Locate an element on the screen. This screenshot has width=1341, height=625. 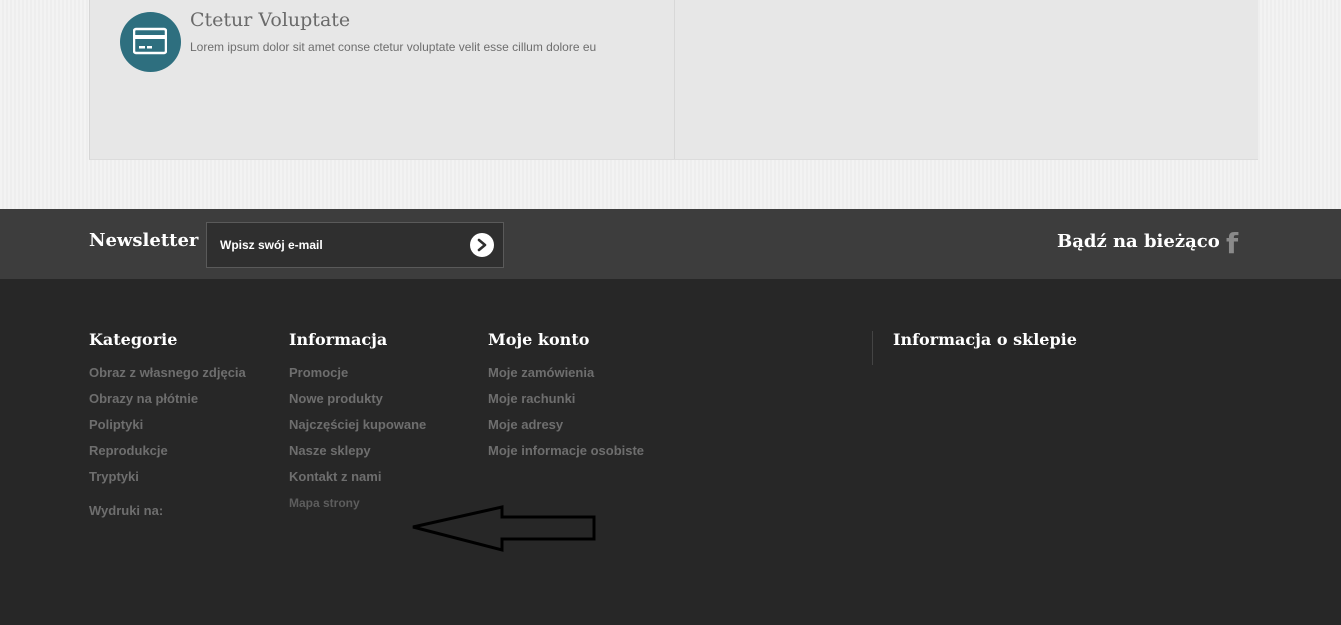
footer-link: Obraz z własnego zdjęcia is located at coordinates (167, 378).